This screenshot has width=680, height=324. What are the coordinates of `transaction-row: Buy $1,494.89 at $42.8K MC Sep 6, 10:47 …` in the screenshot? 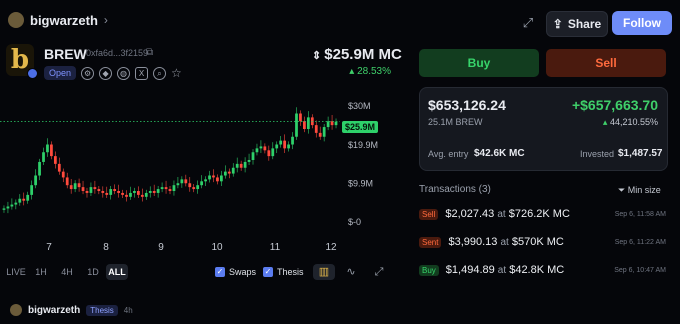 It's located at (542, 270).